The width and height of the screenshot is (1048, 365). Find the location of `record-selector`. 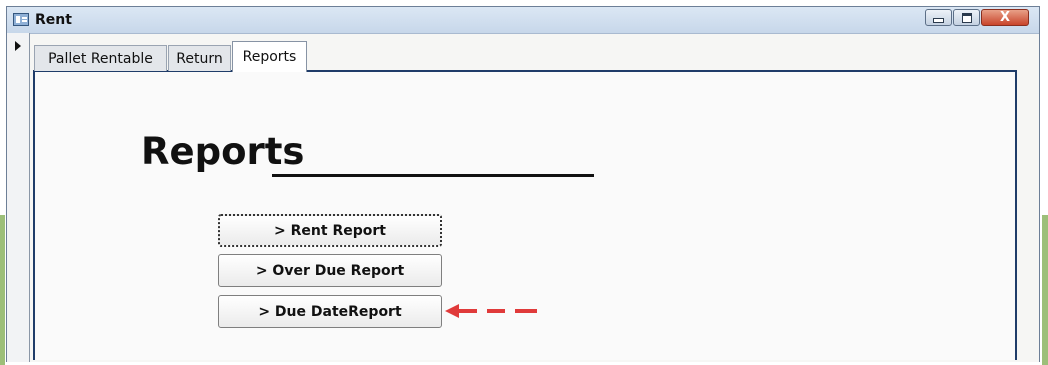

record-selector is located at coordinates (18, 197).